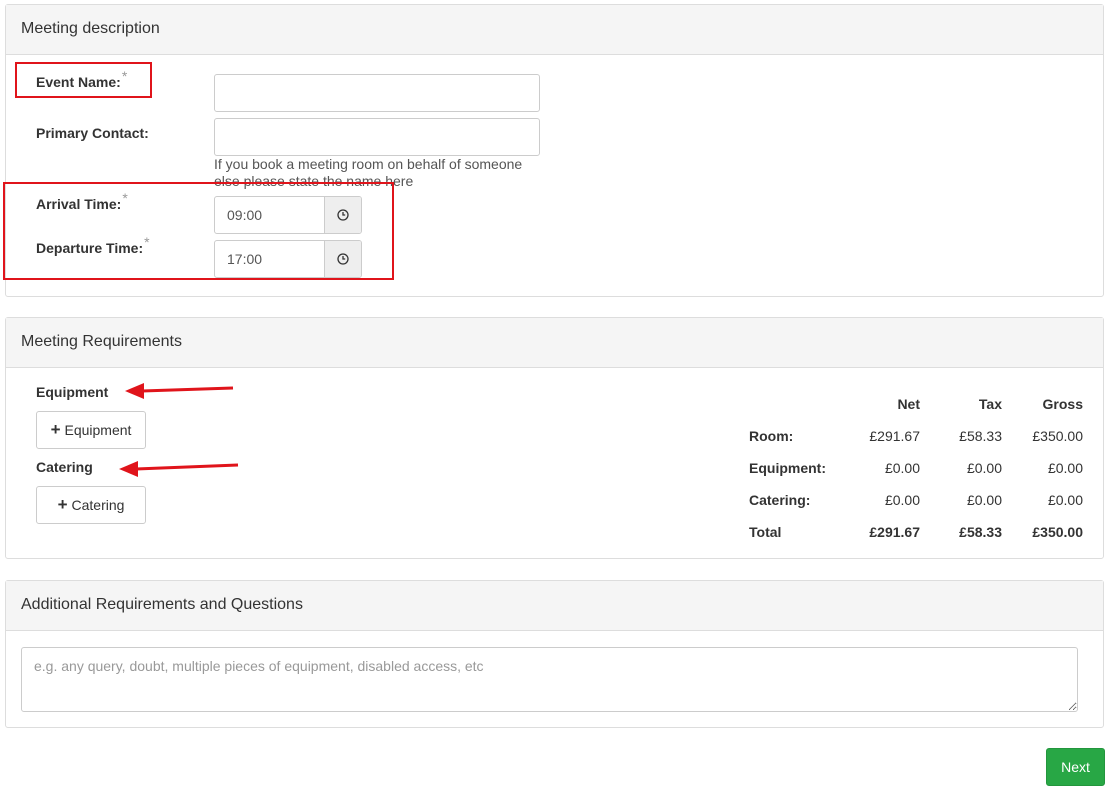  Describe the element at coordinates (198, 231) in the screenshot. I see `annotation-box-times` at that location.